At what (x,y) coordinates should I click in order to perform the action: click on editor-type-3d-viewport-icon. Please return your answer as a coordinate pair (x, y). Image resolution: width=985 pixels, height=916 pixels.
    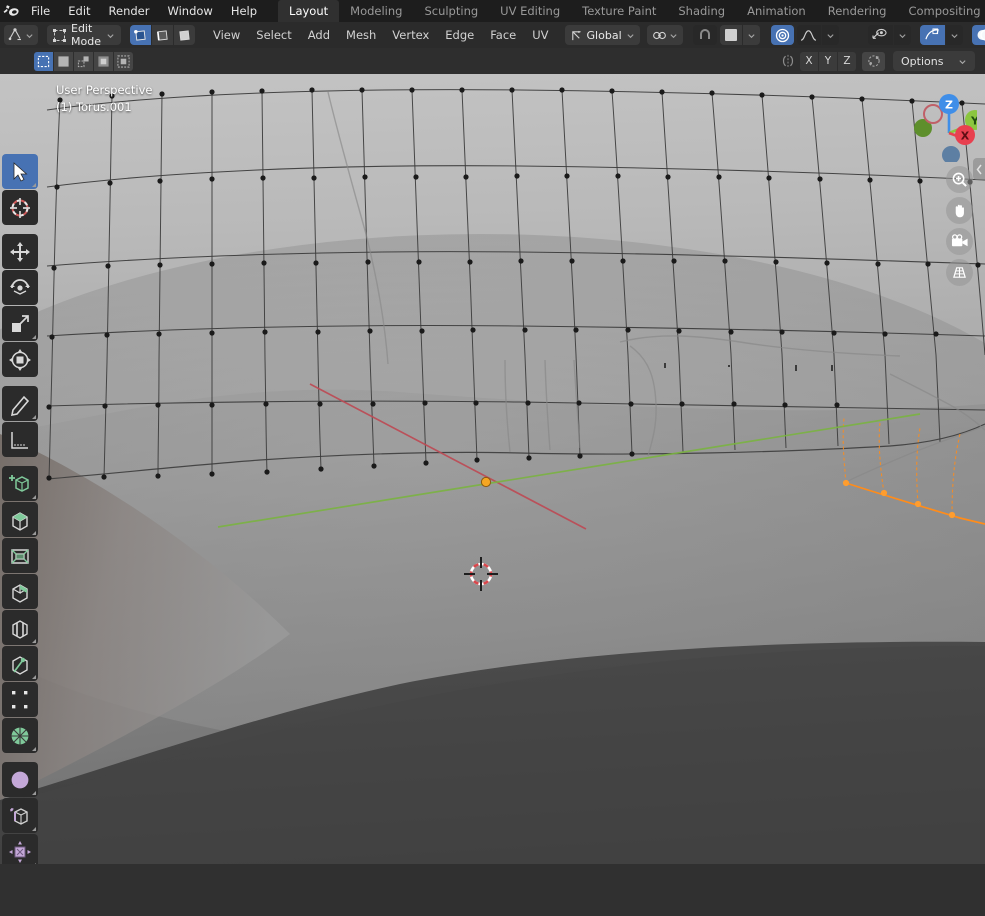
    Looking at the image, I should click on (21, 35).